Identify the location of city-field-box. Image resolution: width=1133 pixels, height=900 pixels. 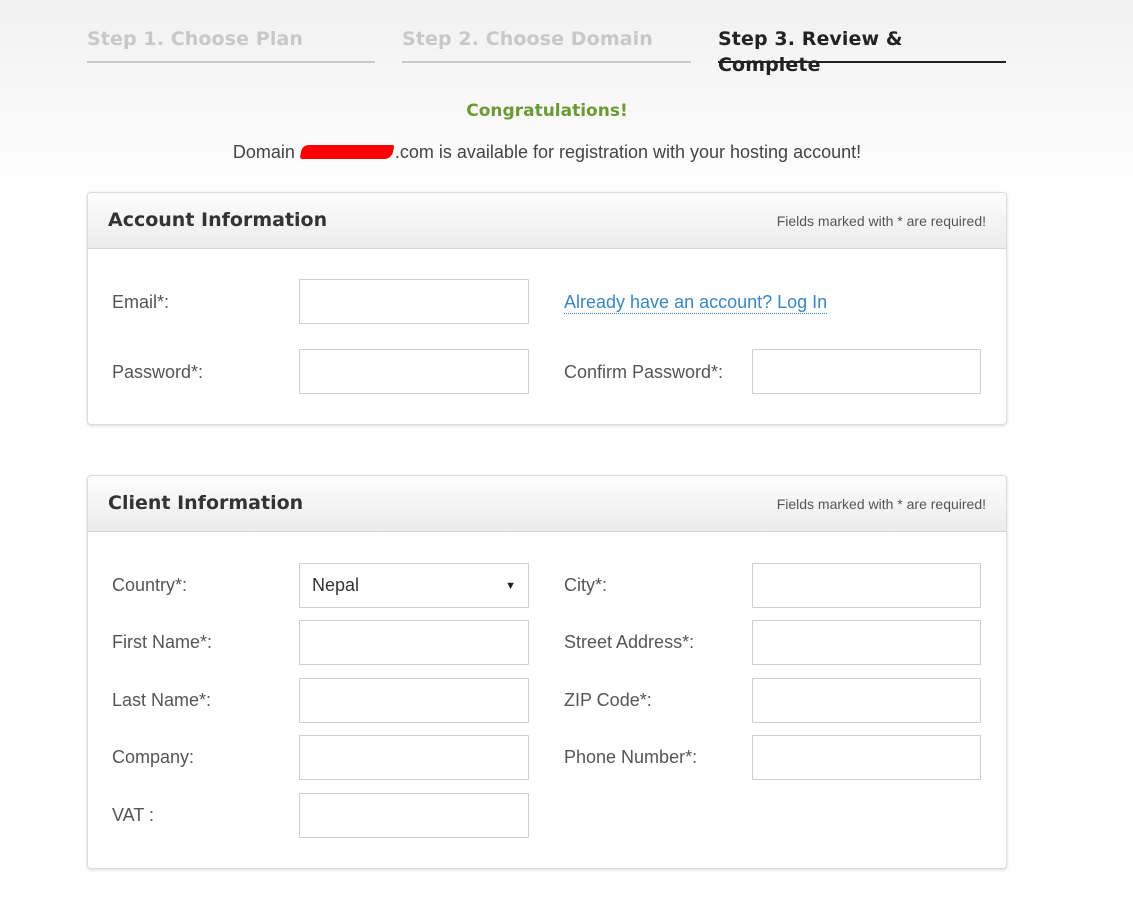
(866, 585).